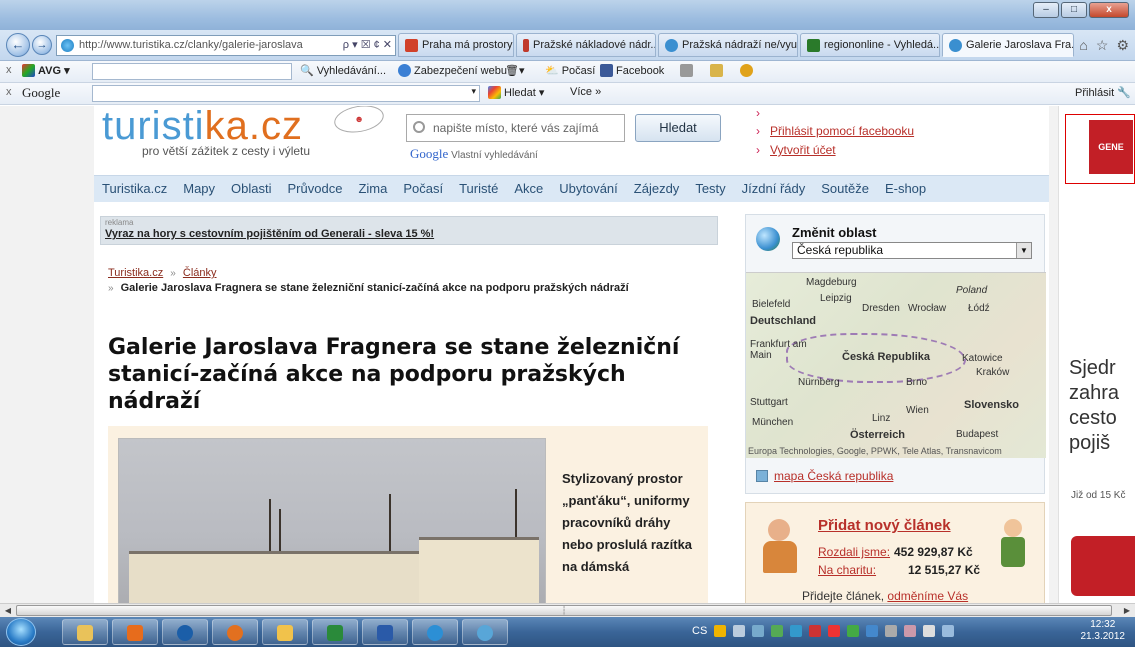  I want to click on taskbar-firefox, so click(235, 632).